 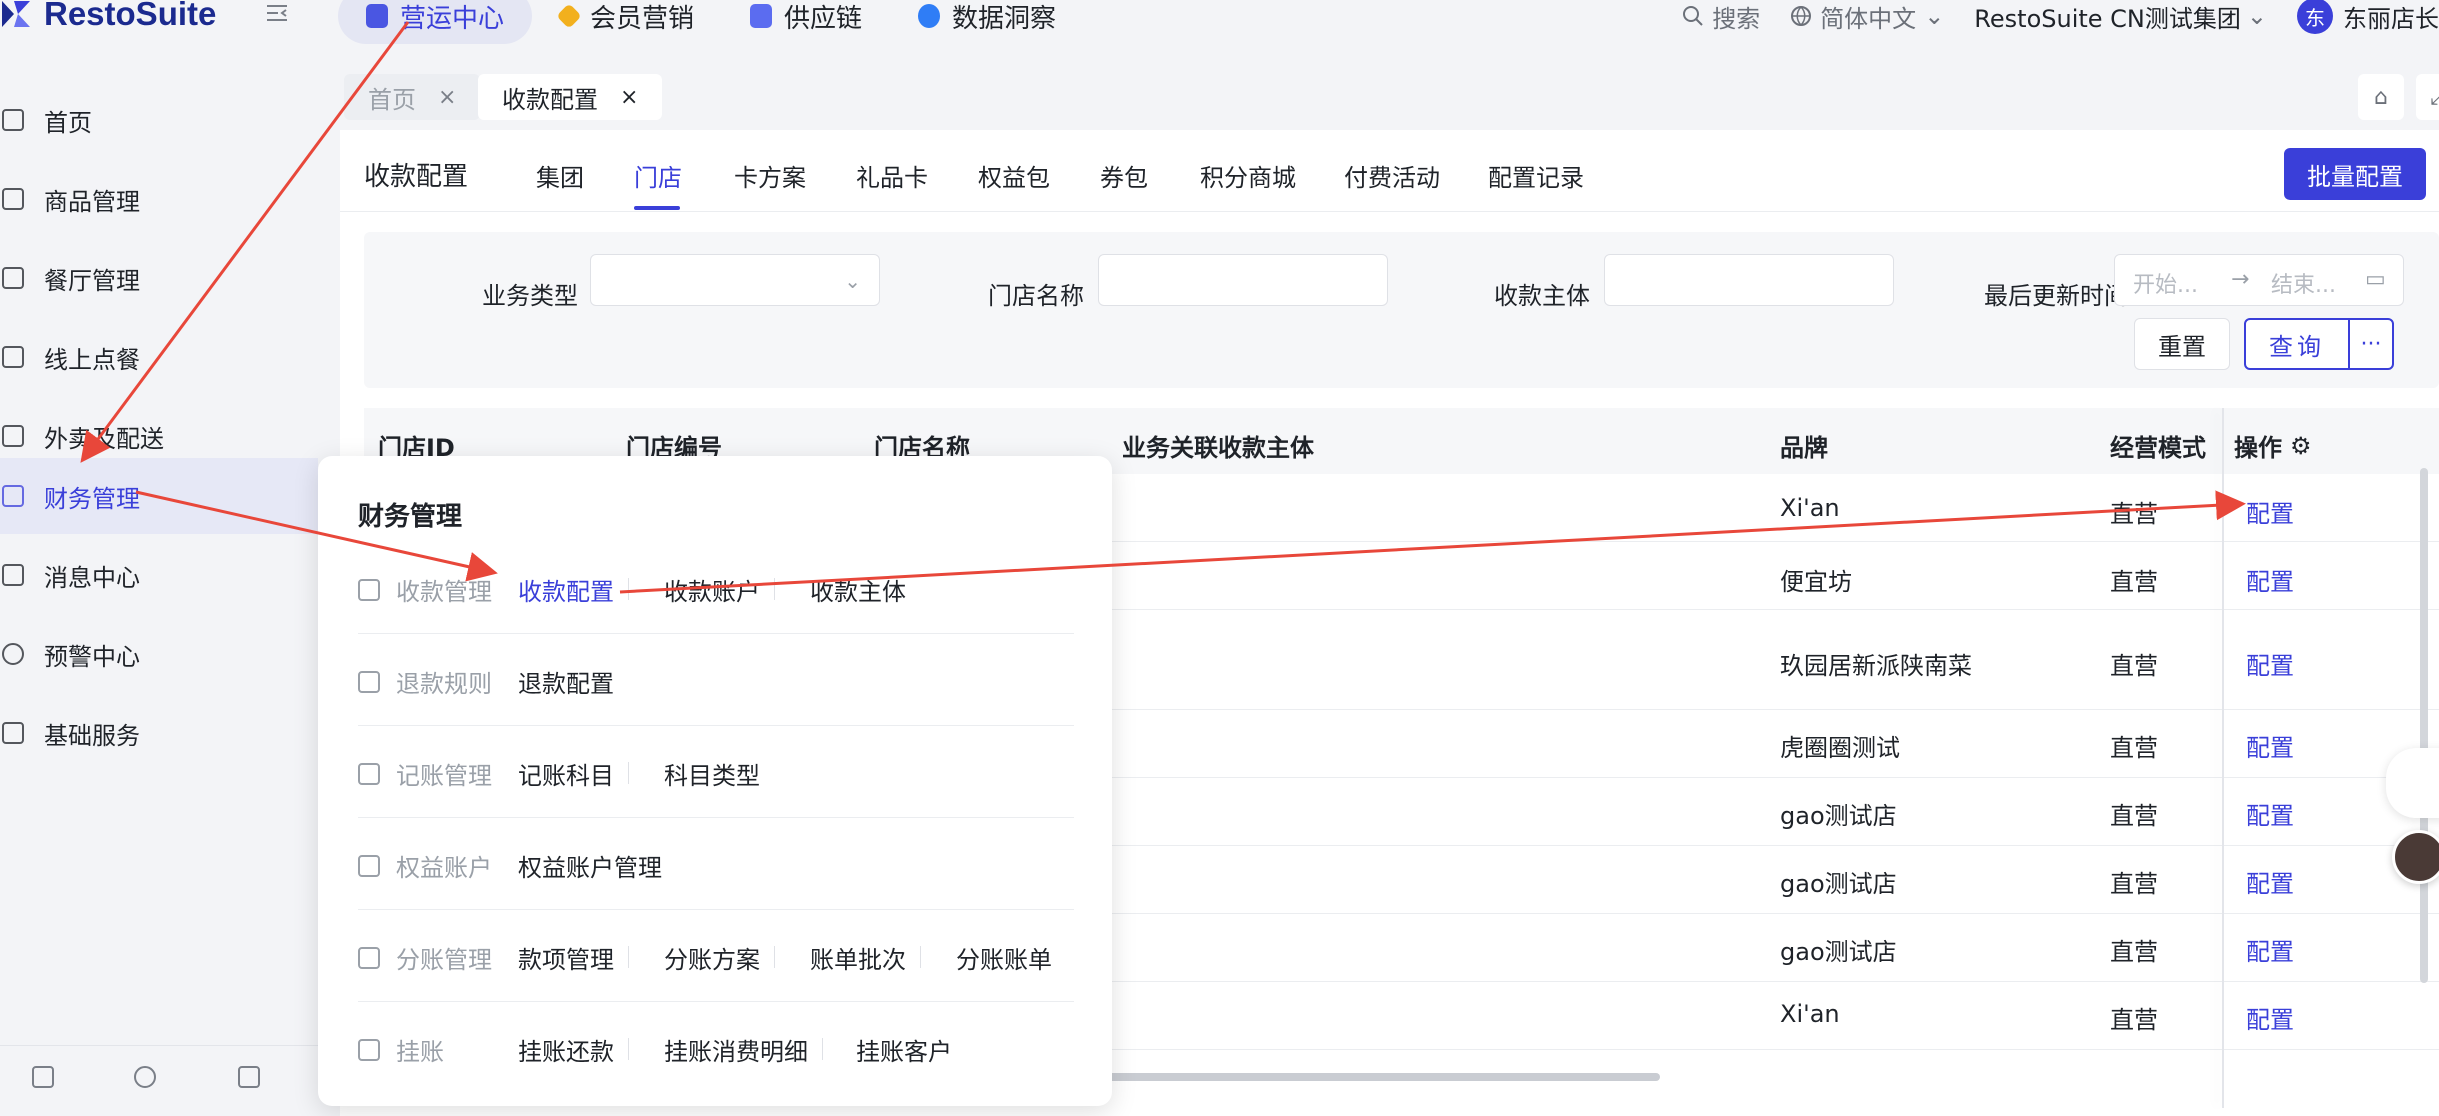 What do you see at coordinates (806, 22) in the screenshot?
I see `topnav-supply-chain: 供应链` at bounding box center [806, 22].